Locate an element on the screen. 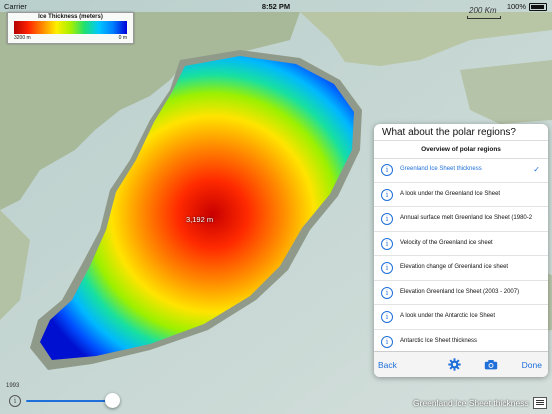  timeline-slider-knob is located at coordinates (112, 400).